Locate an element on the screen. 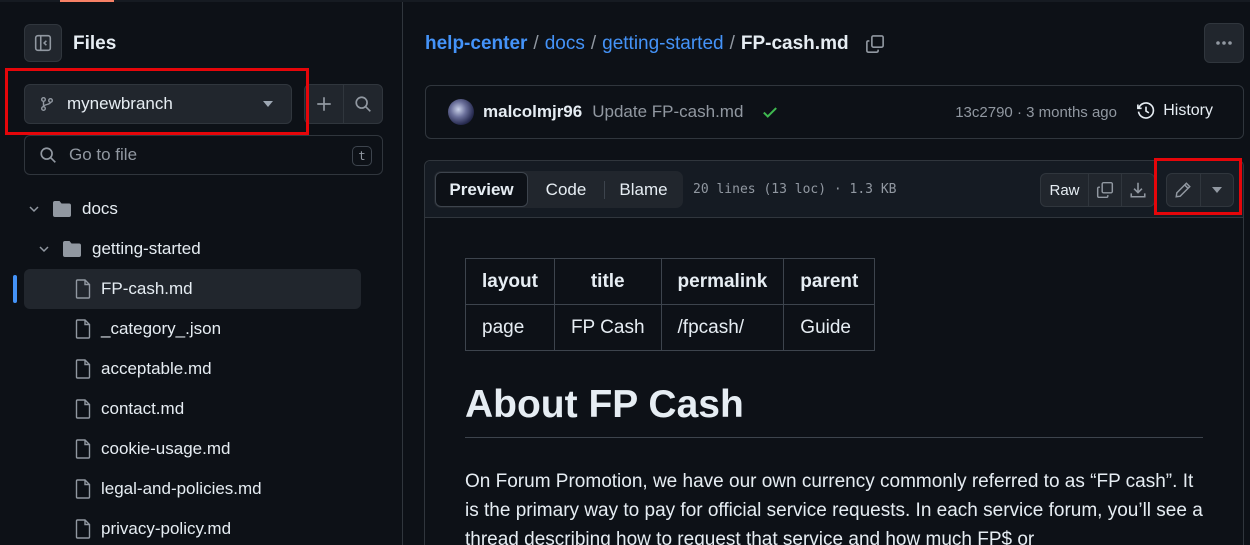 This screenshot has height=545, width=1250. table-header: title is located at coordinates (607, 281).